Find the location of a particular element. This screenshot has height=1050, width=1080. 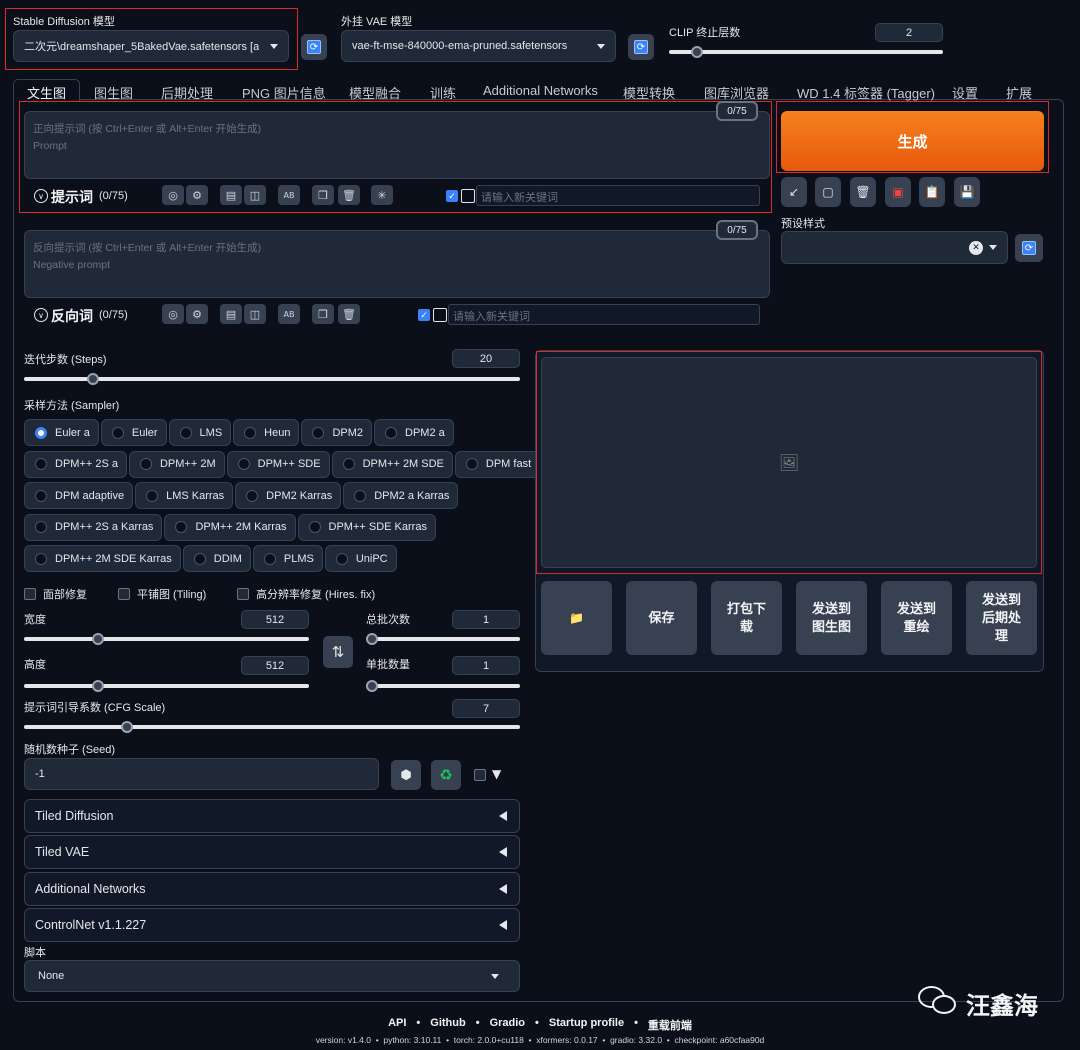

footer-link-reload-ui: 重载前端 is located at coordinates (670, 1025).